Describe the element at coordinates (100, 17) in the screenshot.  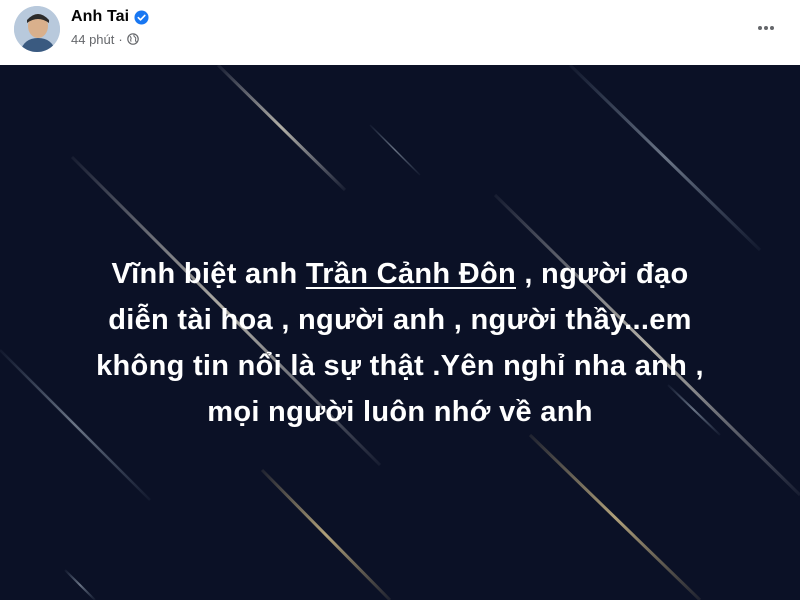
I see `author-name: Anh Tai` at that location.